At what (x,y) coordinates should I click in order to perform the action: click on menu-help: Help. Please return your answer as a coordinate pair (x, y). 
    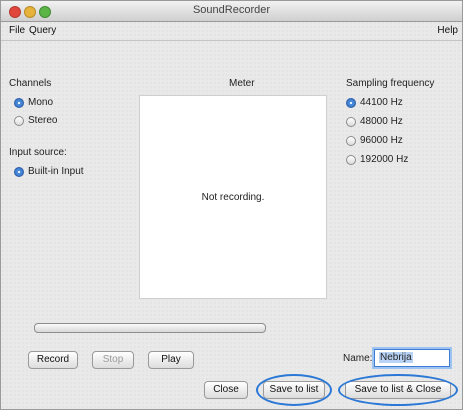
    Looking at the image, I should click on (447, 30).